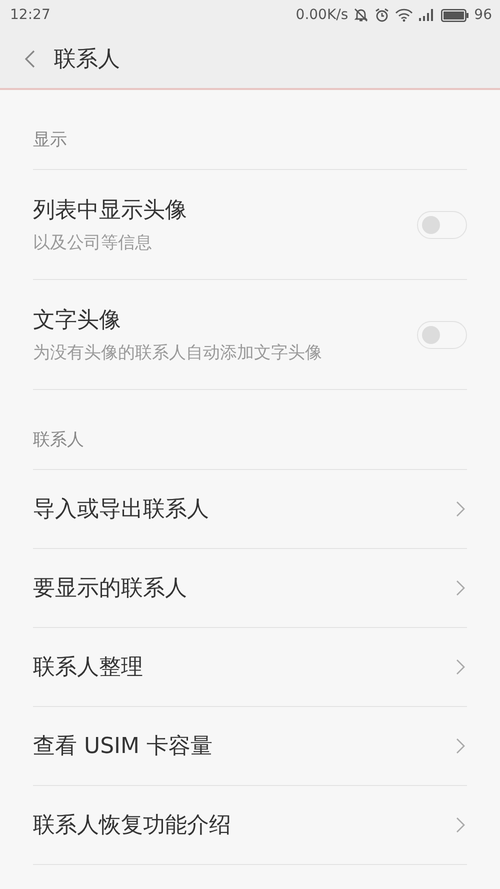 Image resolution: width=500 pixels, height=889 pixels. What do you see at coordinates (404, 15) in the screenshot?
I see `wifi-icon` at bounding box center [404, 15].